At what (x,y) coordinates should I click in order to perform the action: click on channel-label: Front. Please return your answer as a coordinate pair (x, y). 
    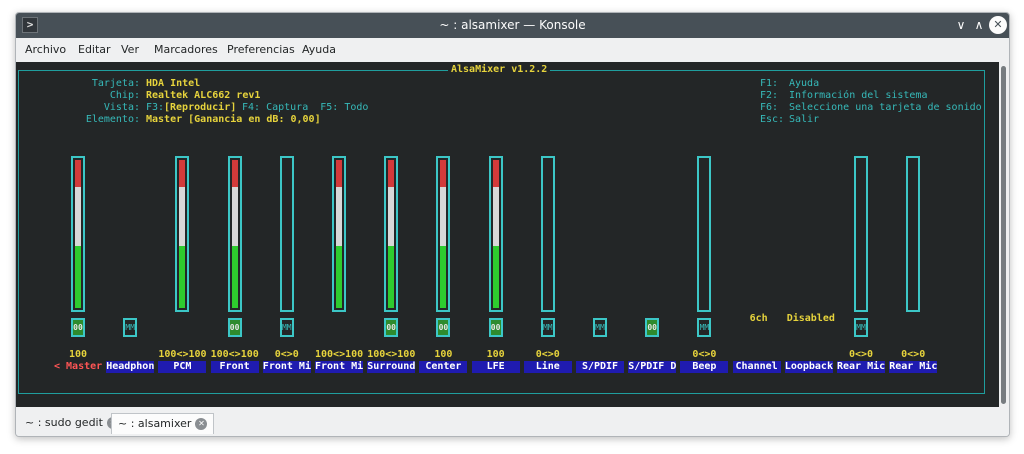
    Looking at the image, I should click on (234, 367).